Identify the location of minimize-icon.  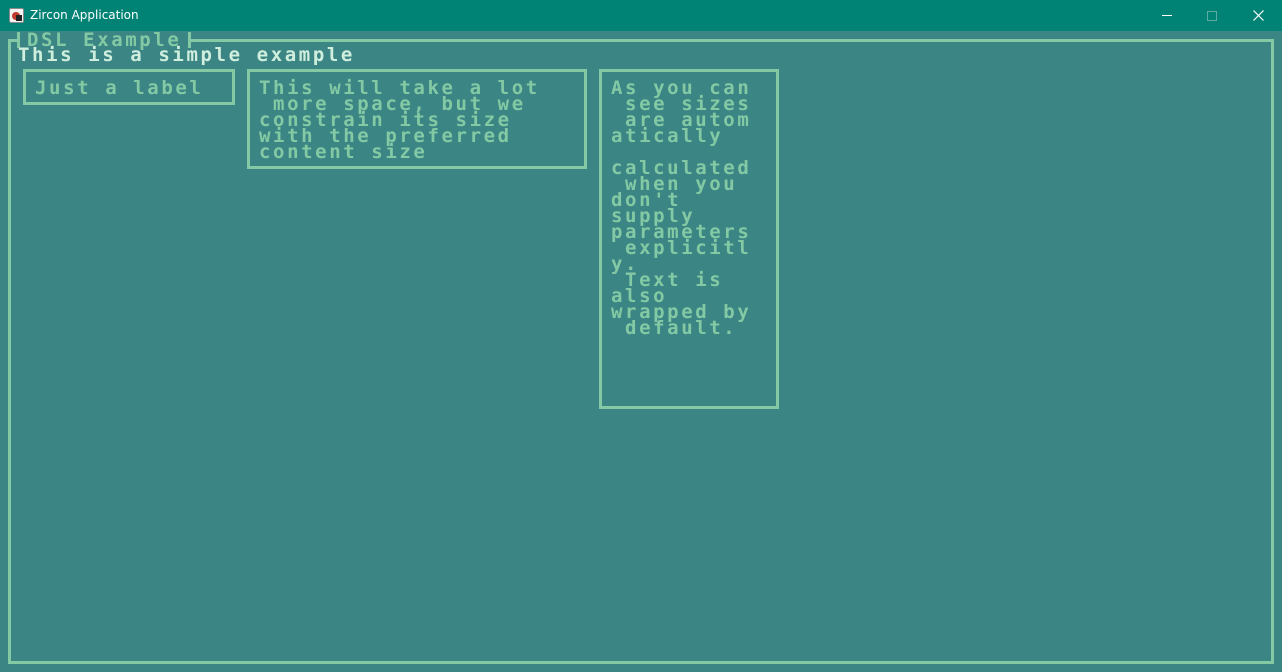
(1167, 15).